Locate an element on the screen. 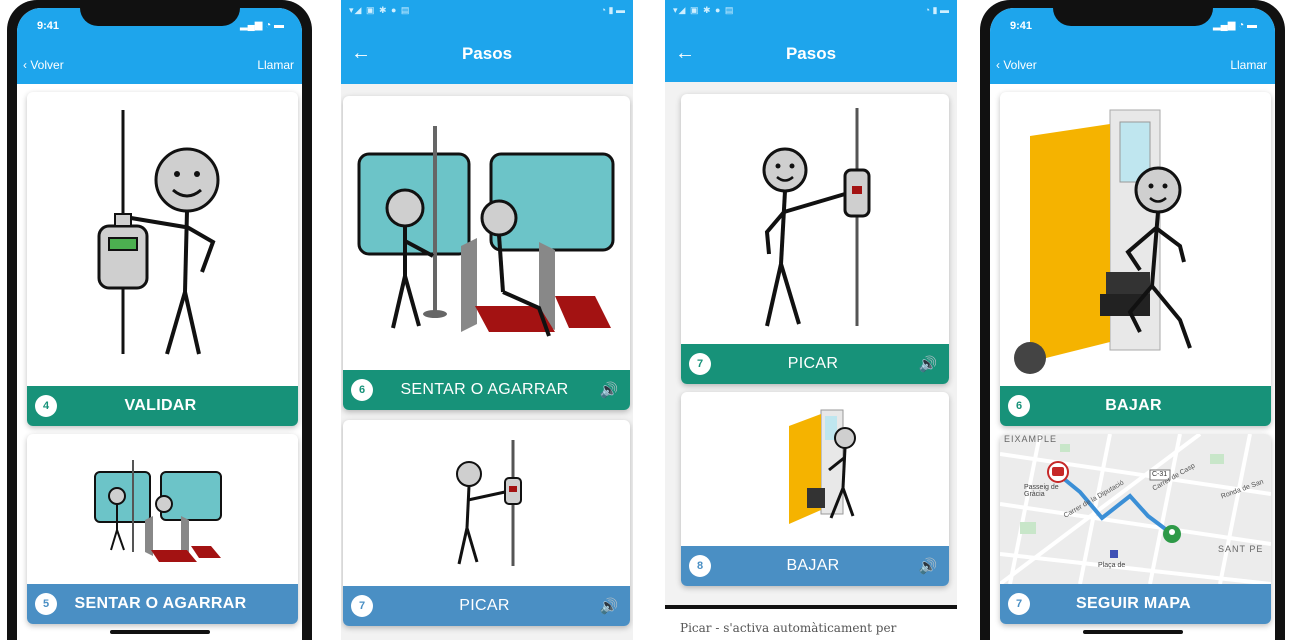  step-bar: 6 BAJAR is located at coordinates (1135, 406).